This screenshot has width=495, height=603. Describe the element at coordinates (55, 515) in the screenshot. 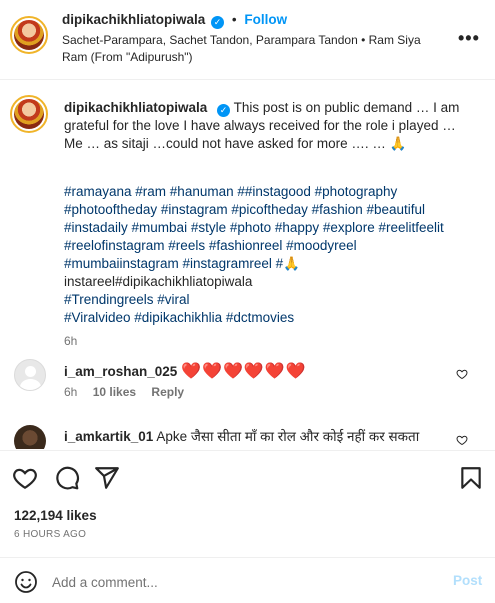

I see `likes-count: 122,194 likes` at that location.